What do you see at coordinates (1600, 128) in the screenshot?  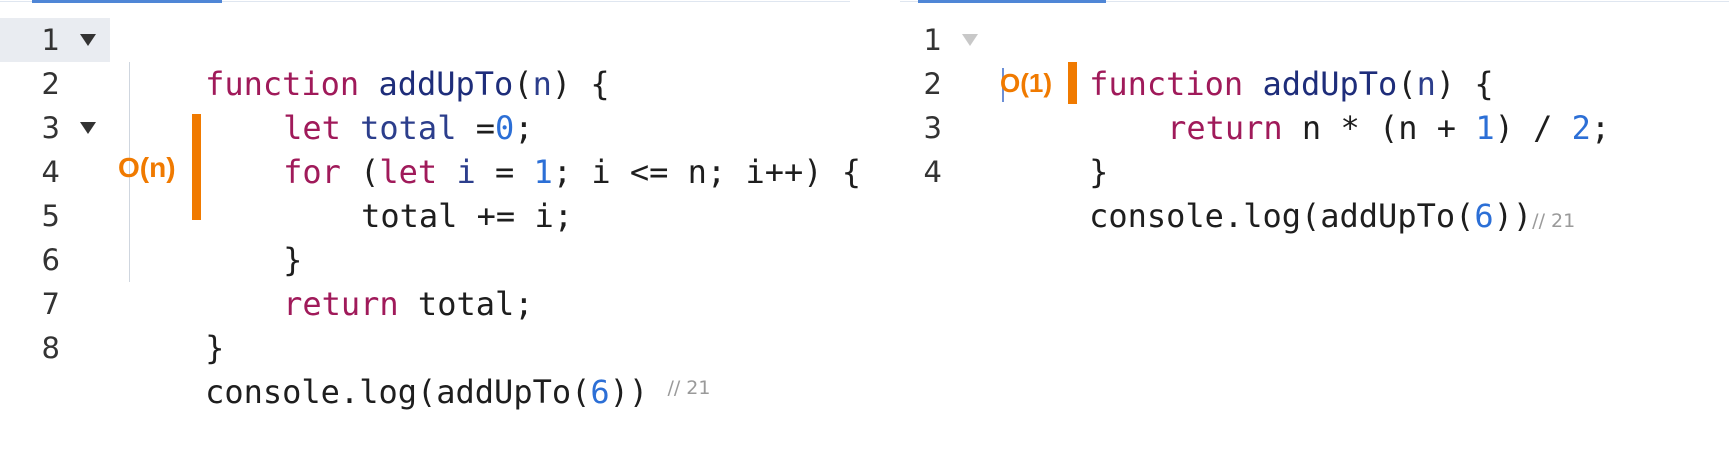 I see `punctuation: ;` at bounding box center [1600, 128].